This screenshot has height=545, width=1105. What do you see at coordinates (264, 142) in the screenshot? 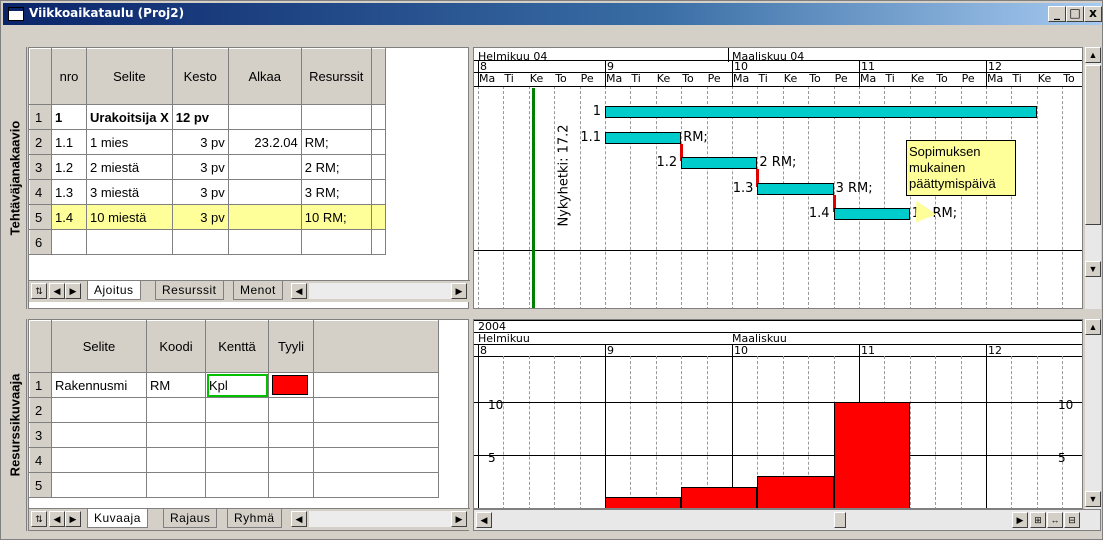
I see `cell-alkaa: 23.2.04` at bounding box center [264, 142].